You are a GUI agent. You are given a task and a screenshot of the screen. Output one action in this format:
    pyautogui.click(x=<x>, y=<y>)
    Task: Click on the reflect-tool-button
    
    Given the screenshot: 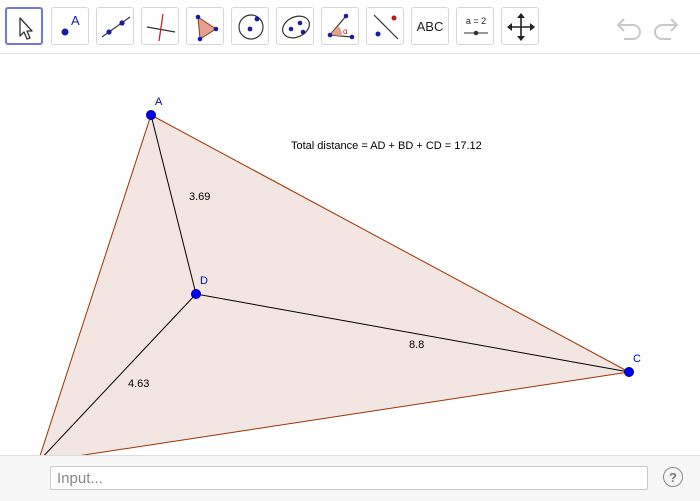 What is the action you would take?
    pyautogui.click(x=385, y=26)
    